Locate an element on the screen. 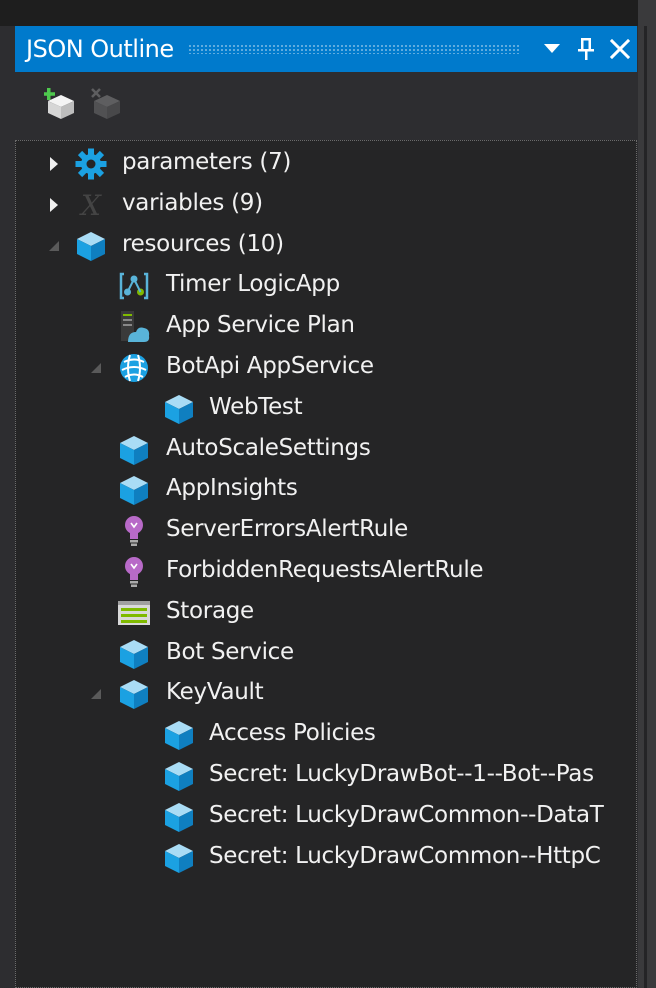 The height and width of the screenshot is (988, 656). tree-node-label: BotApi AppService is located at coordinates (270, 366).